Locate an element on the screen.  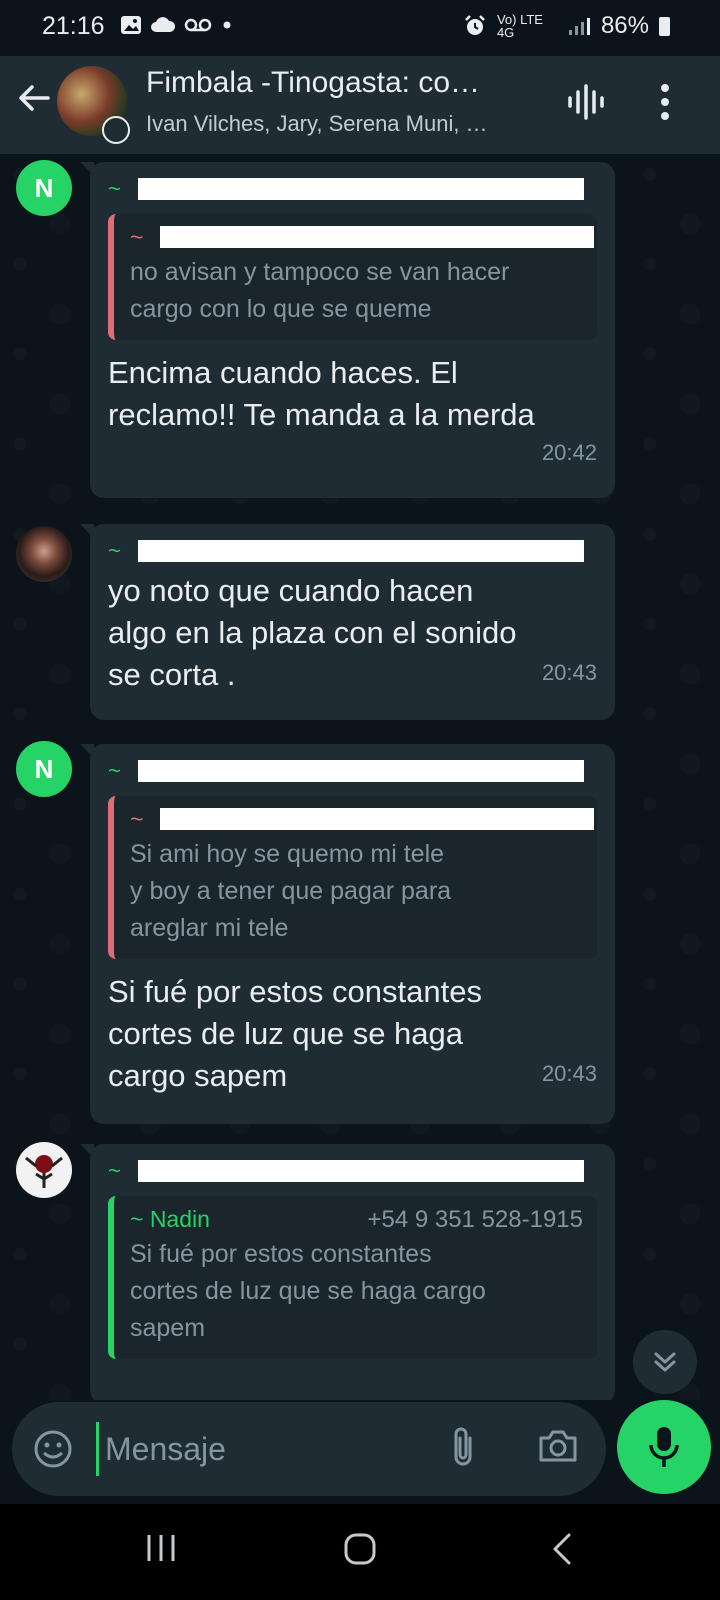
scroll-to-bottom-button is located at coordinates (665, 1362).